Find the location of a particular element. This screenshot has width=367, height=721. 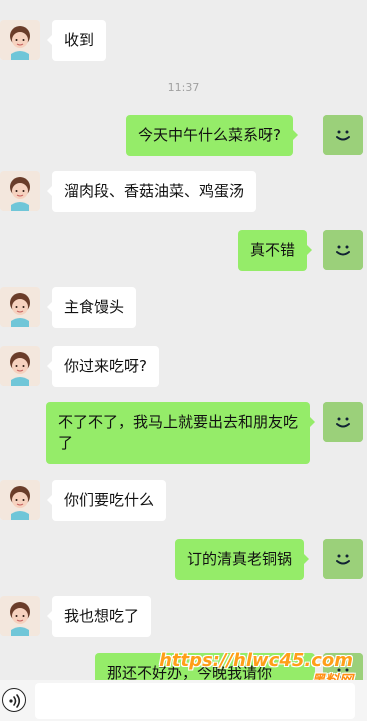

message-bubble-received: 溜肉段、香菇油菜、鸡蛋汤 is located at coordinates (151, 191).